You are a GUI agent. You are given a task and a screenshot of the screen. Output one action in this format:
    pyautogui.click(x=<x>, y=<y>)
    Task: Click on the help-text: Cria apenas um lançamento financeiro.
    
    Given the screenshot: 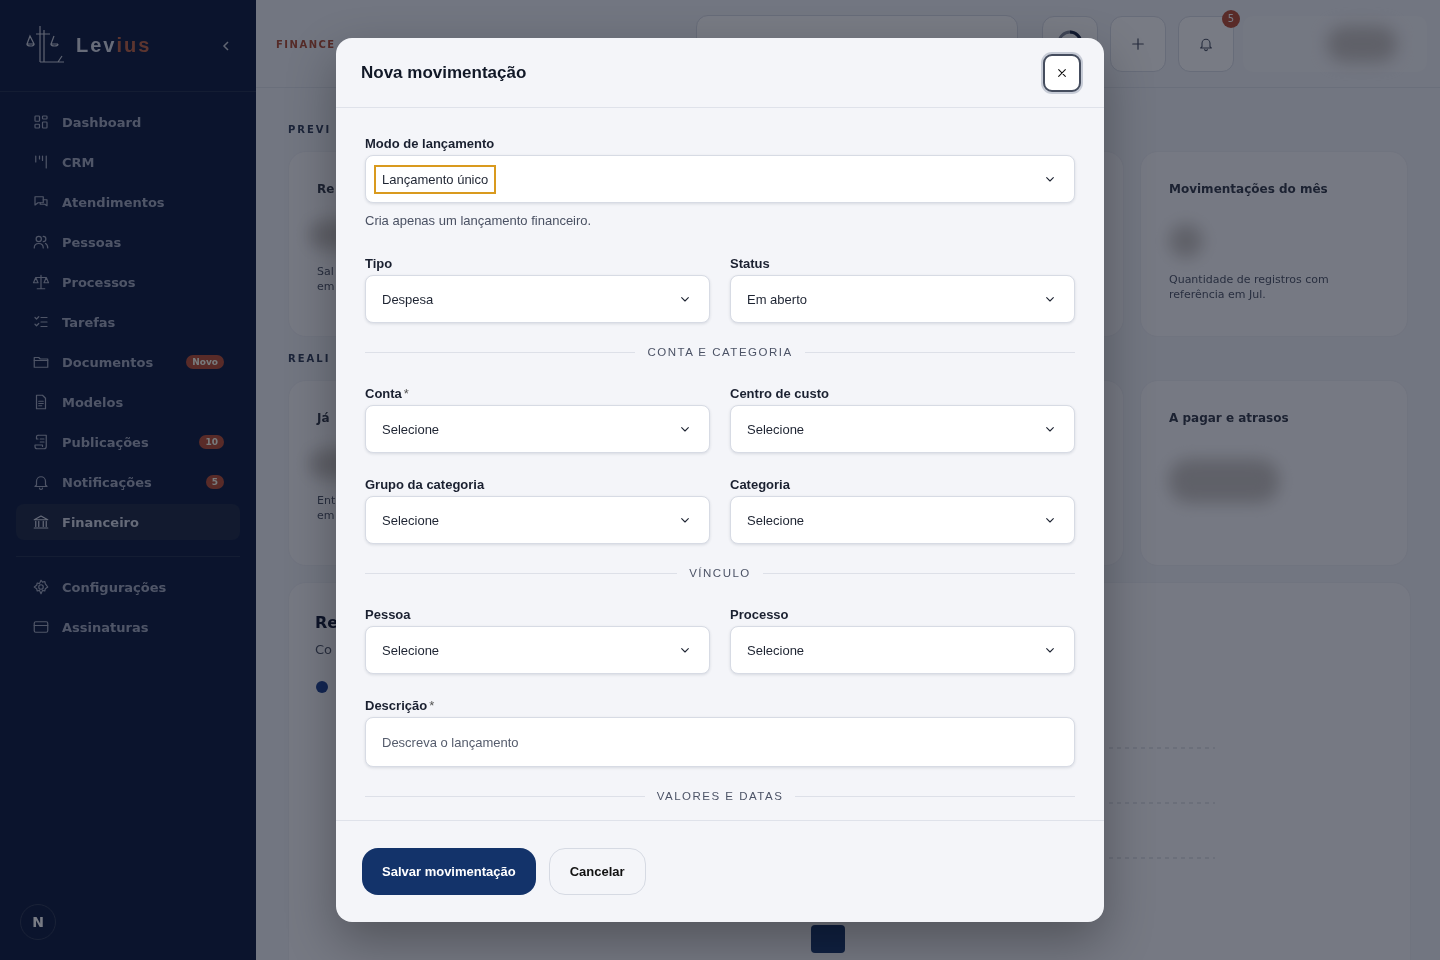 What is the action you would take?
    pyautogui.click(x=479, y=220)
    